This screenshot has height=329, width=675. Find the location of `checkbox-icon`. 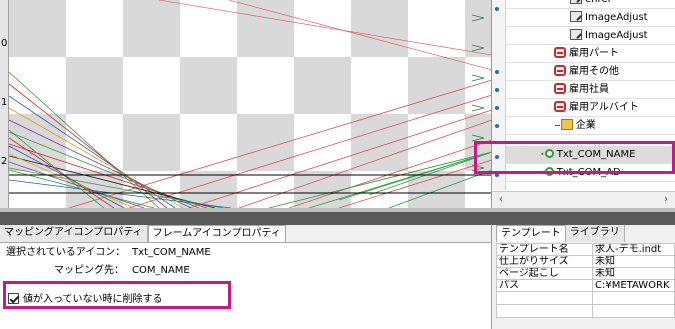

checkbox-icon is located at coordinates (13, 298).